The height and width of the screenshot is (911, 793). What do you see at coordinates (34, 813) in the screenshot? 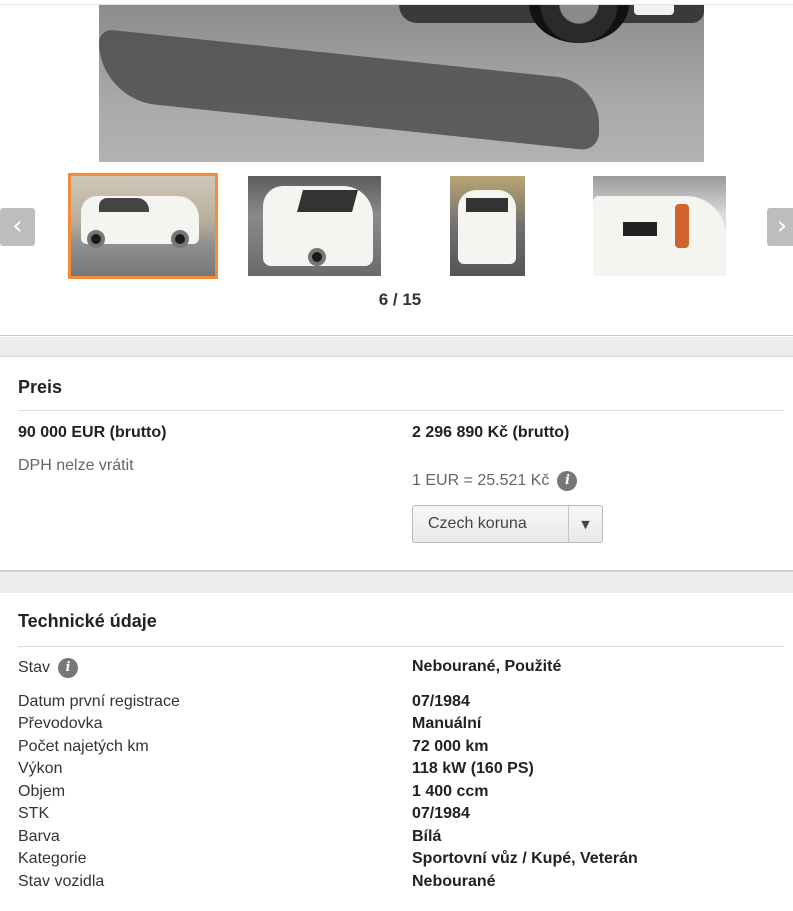
I see `spec-label: STK` at bounding box center [34, 813].